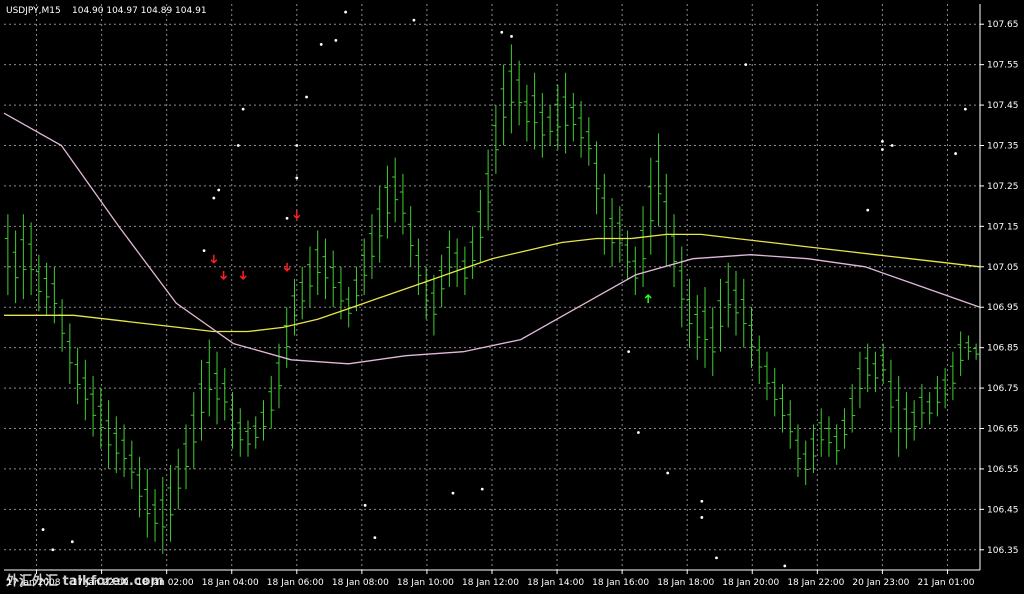  I want to click on price-tick-label: 107.25, so click(1003, 187).